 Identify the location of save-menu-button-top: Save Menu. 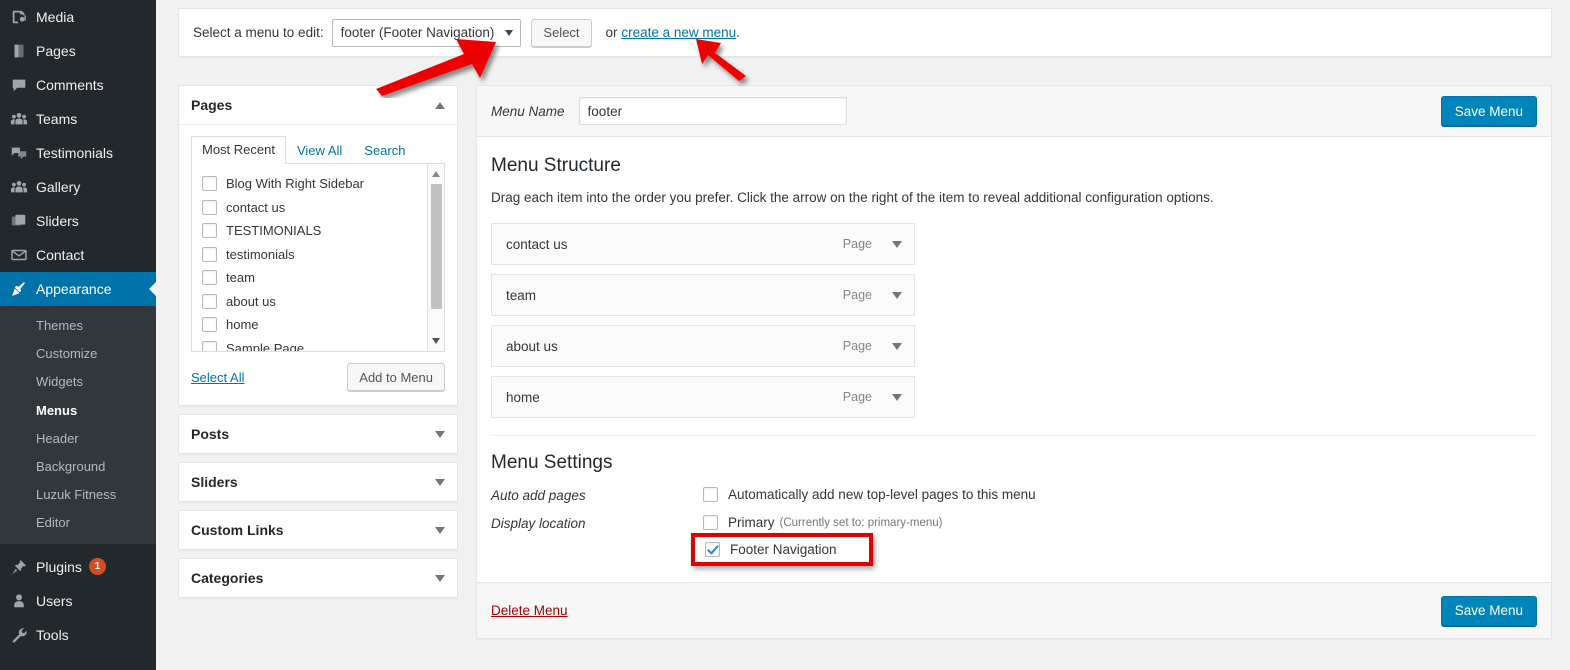
(1488, 111).